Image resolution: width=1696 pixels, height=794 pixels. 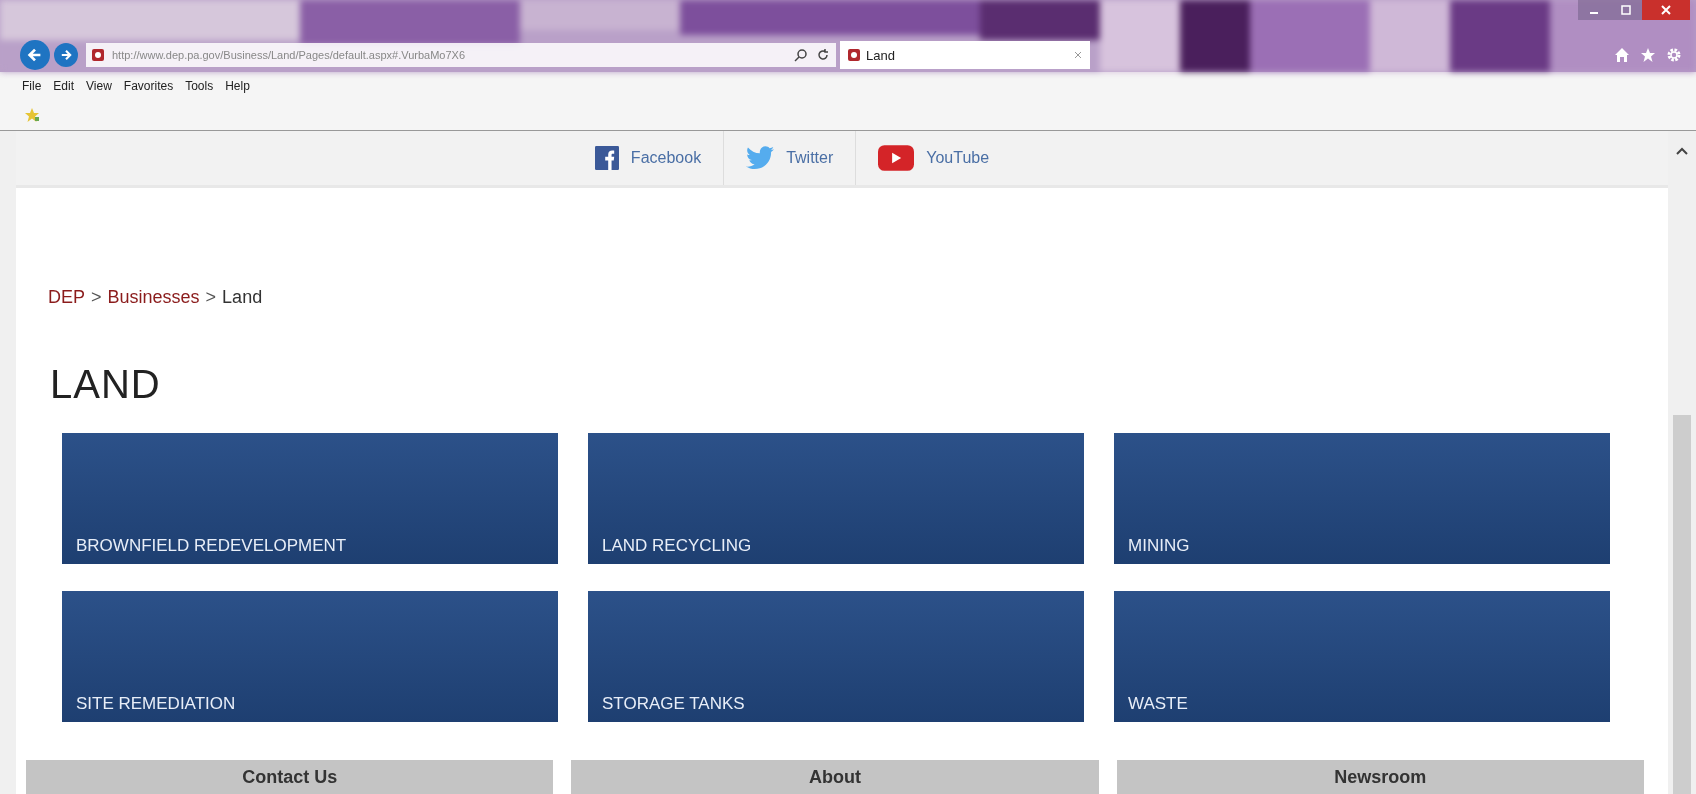 I want to click on maximize-icon, so click(x=1626, y=10).